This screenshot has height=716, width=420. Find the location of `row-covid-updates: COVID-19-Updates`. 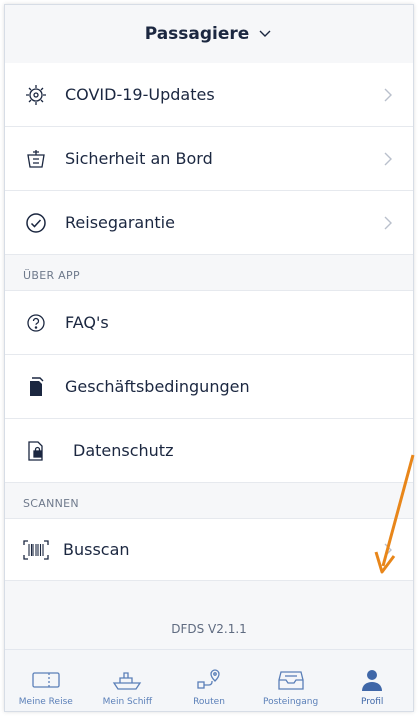

row-covid-updates: COVID-19-Updates is located at coordinates (209, 95).